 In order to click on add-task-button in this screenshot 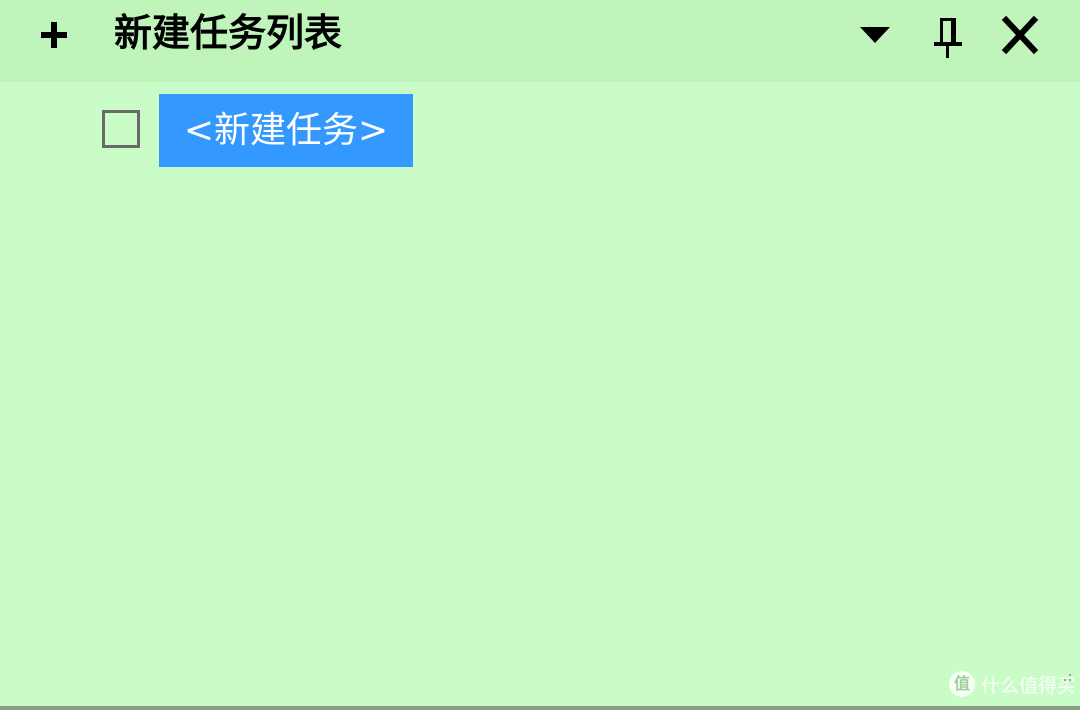, I will do `click(55, 35)`.